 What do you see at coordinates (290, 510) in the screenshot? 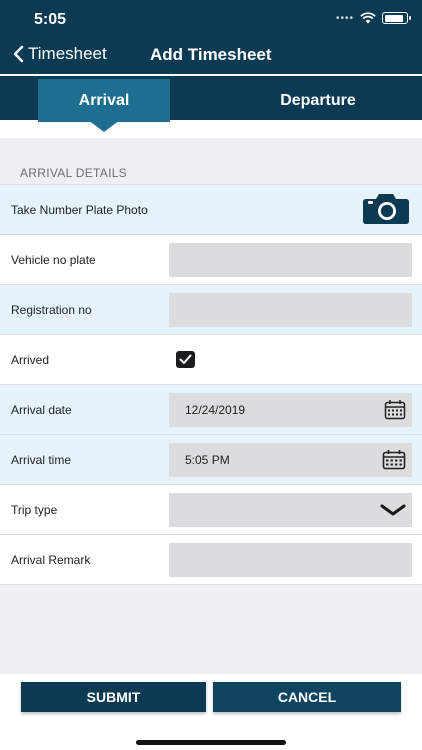
I see `trip-type-select` at bounding box center [290, 510].